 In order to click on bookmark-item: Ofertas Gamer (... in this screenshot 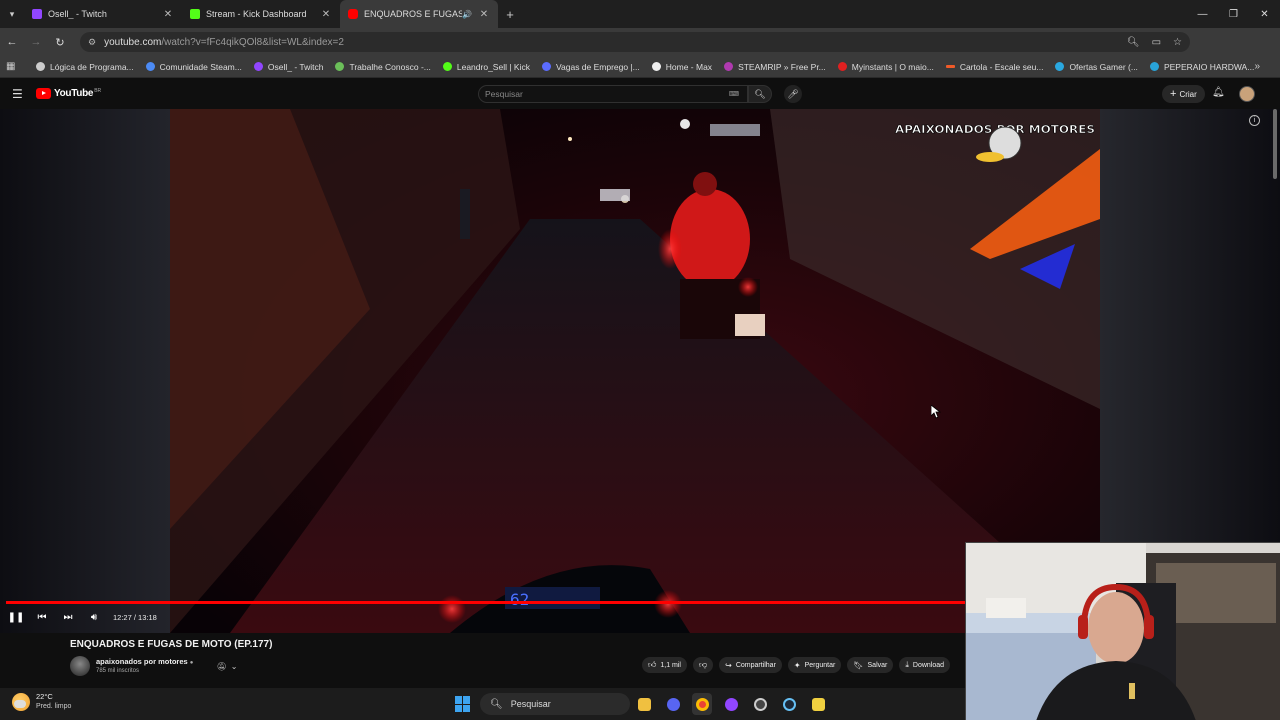, I will do `click(1096, 67)`.